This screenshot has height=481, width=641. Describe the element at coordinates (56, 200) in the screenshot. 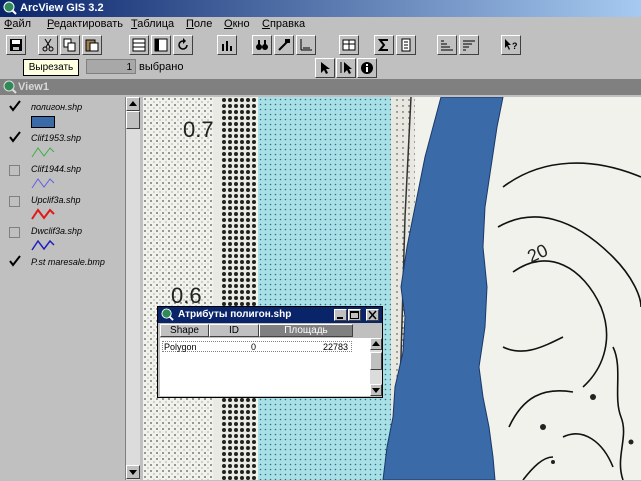

I see `layer-name: Upclif3a.shp` at that location.